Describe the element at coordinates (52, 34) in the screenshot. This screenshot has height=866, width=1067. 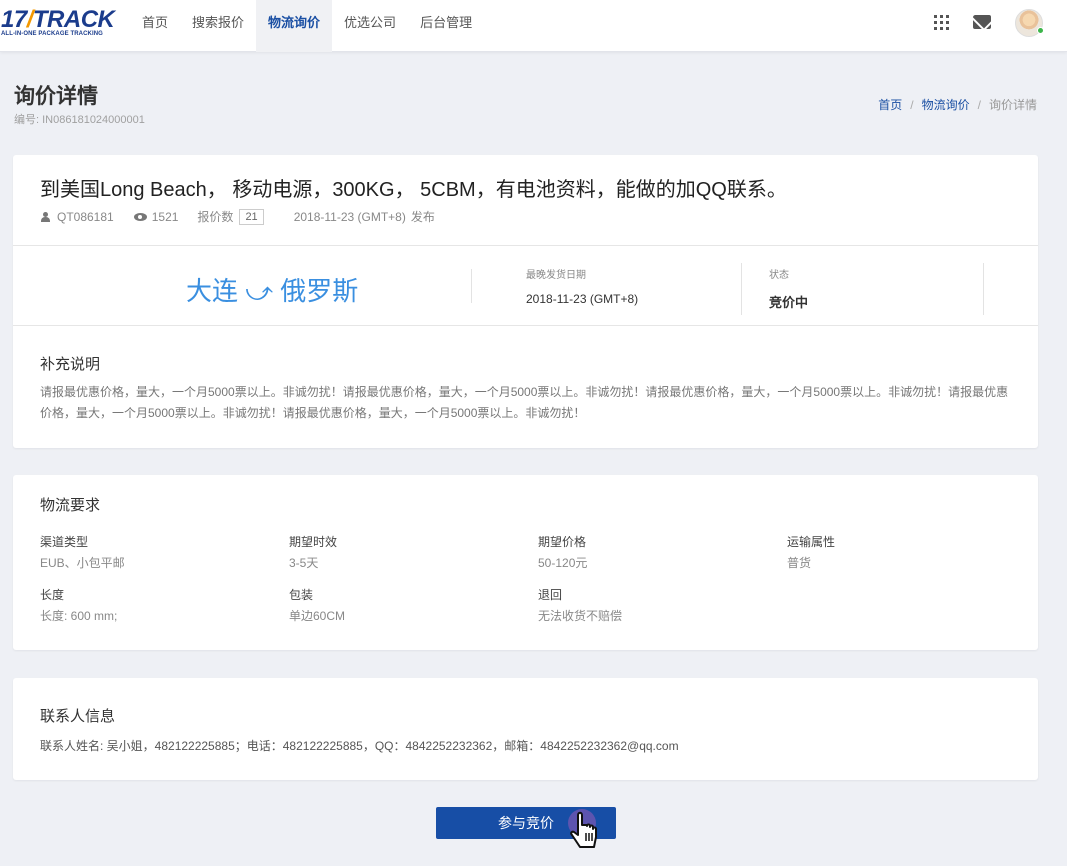
I see `logo-tagline: ALL-IN-ONE PACKAGE TRACKING` at that location.